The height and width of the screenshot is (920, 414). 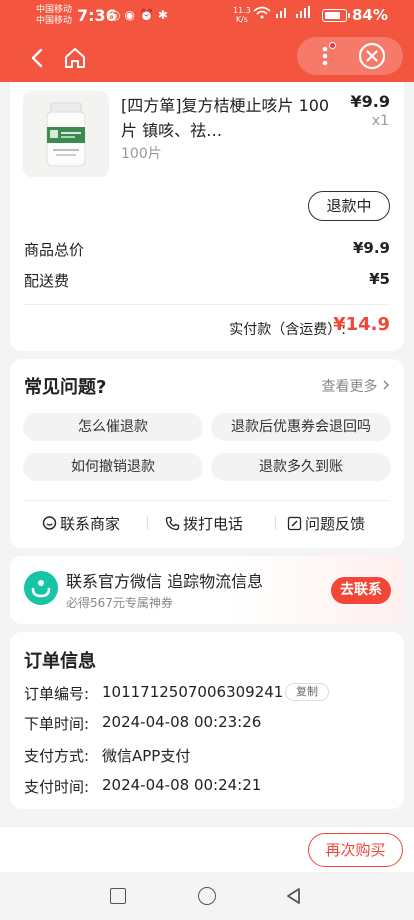 What do you see at coordinates (349, 387) in the screenshot?
I see `faq-more-label: 查看更多` at bounding box center [349, 387].